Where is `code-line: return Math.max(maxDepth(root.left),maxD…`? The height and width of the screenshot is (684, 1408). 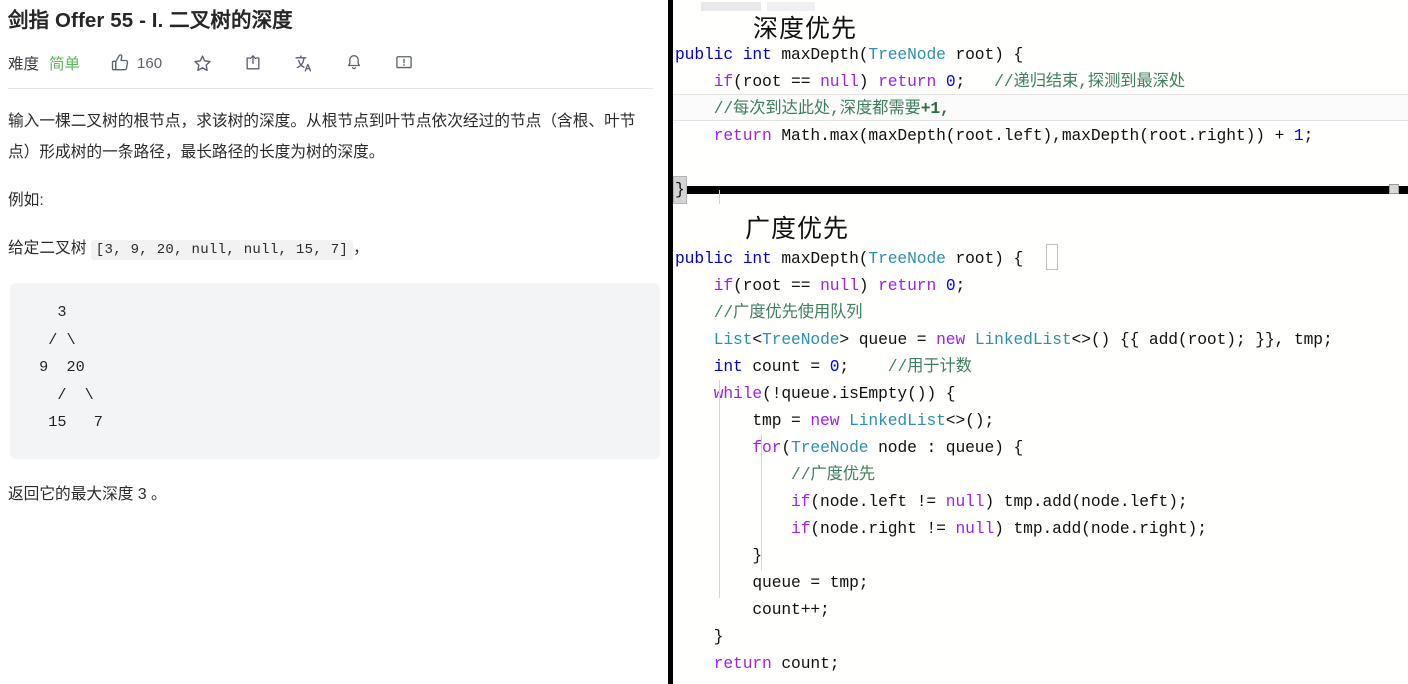 code-line: return Math.max(maxDepth(root.left),maxD… is located at coordinates (1040, 135).